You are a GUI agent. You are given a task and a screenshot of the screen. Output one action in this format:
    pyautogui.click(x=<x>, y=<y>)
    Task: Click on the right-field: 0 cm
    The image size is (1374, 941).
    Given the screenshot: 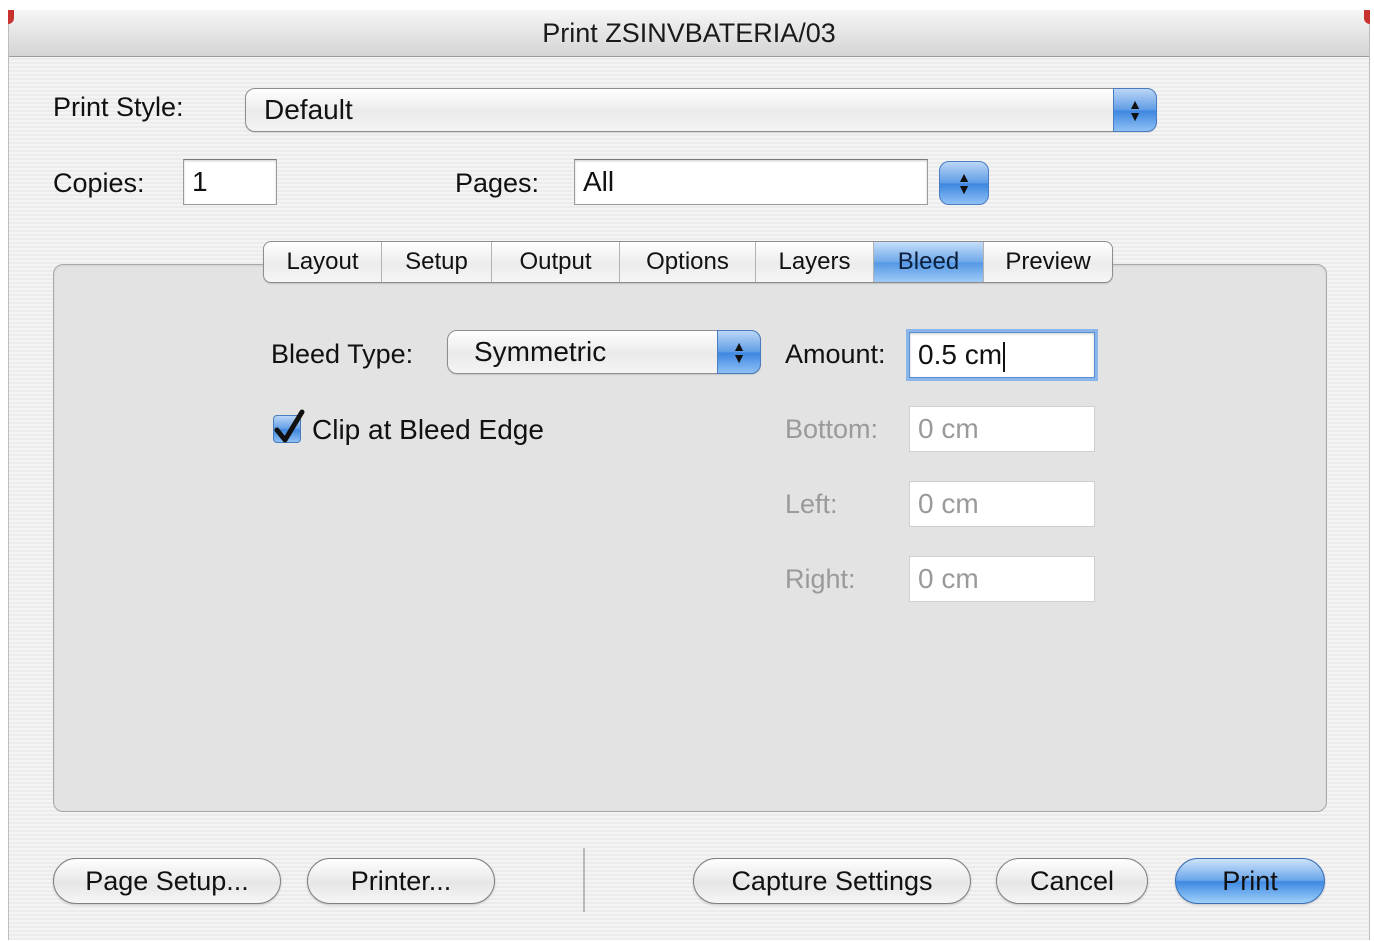 What is the action you would take?
    pyautogui.click(x=1002, y=579)
    